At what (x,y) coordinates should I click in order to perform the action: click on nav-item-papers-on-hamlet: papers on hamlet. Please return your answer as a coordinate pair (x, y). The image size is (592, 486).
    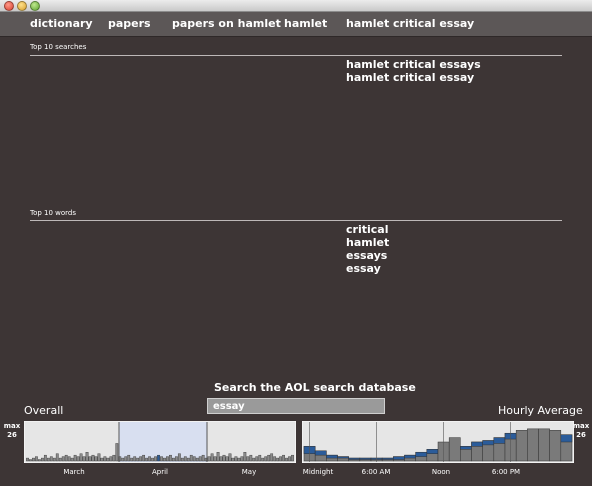
    Looking at the image, I should click on (226, 23).